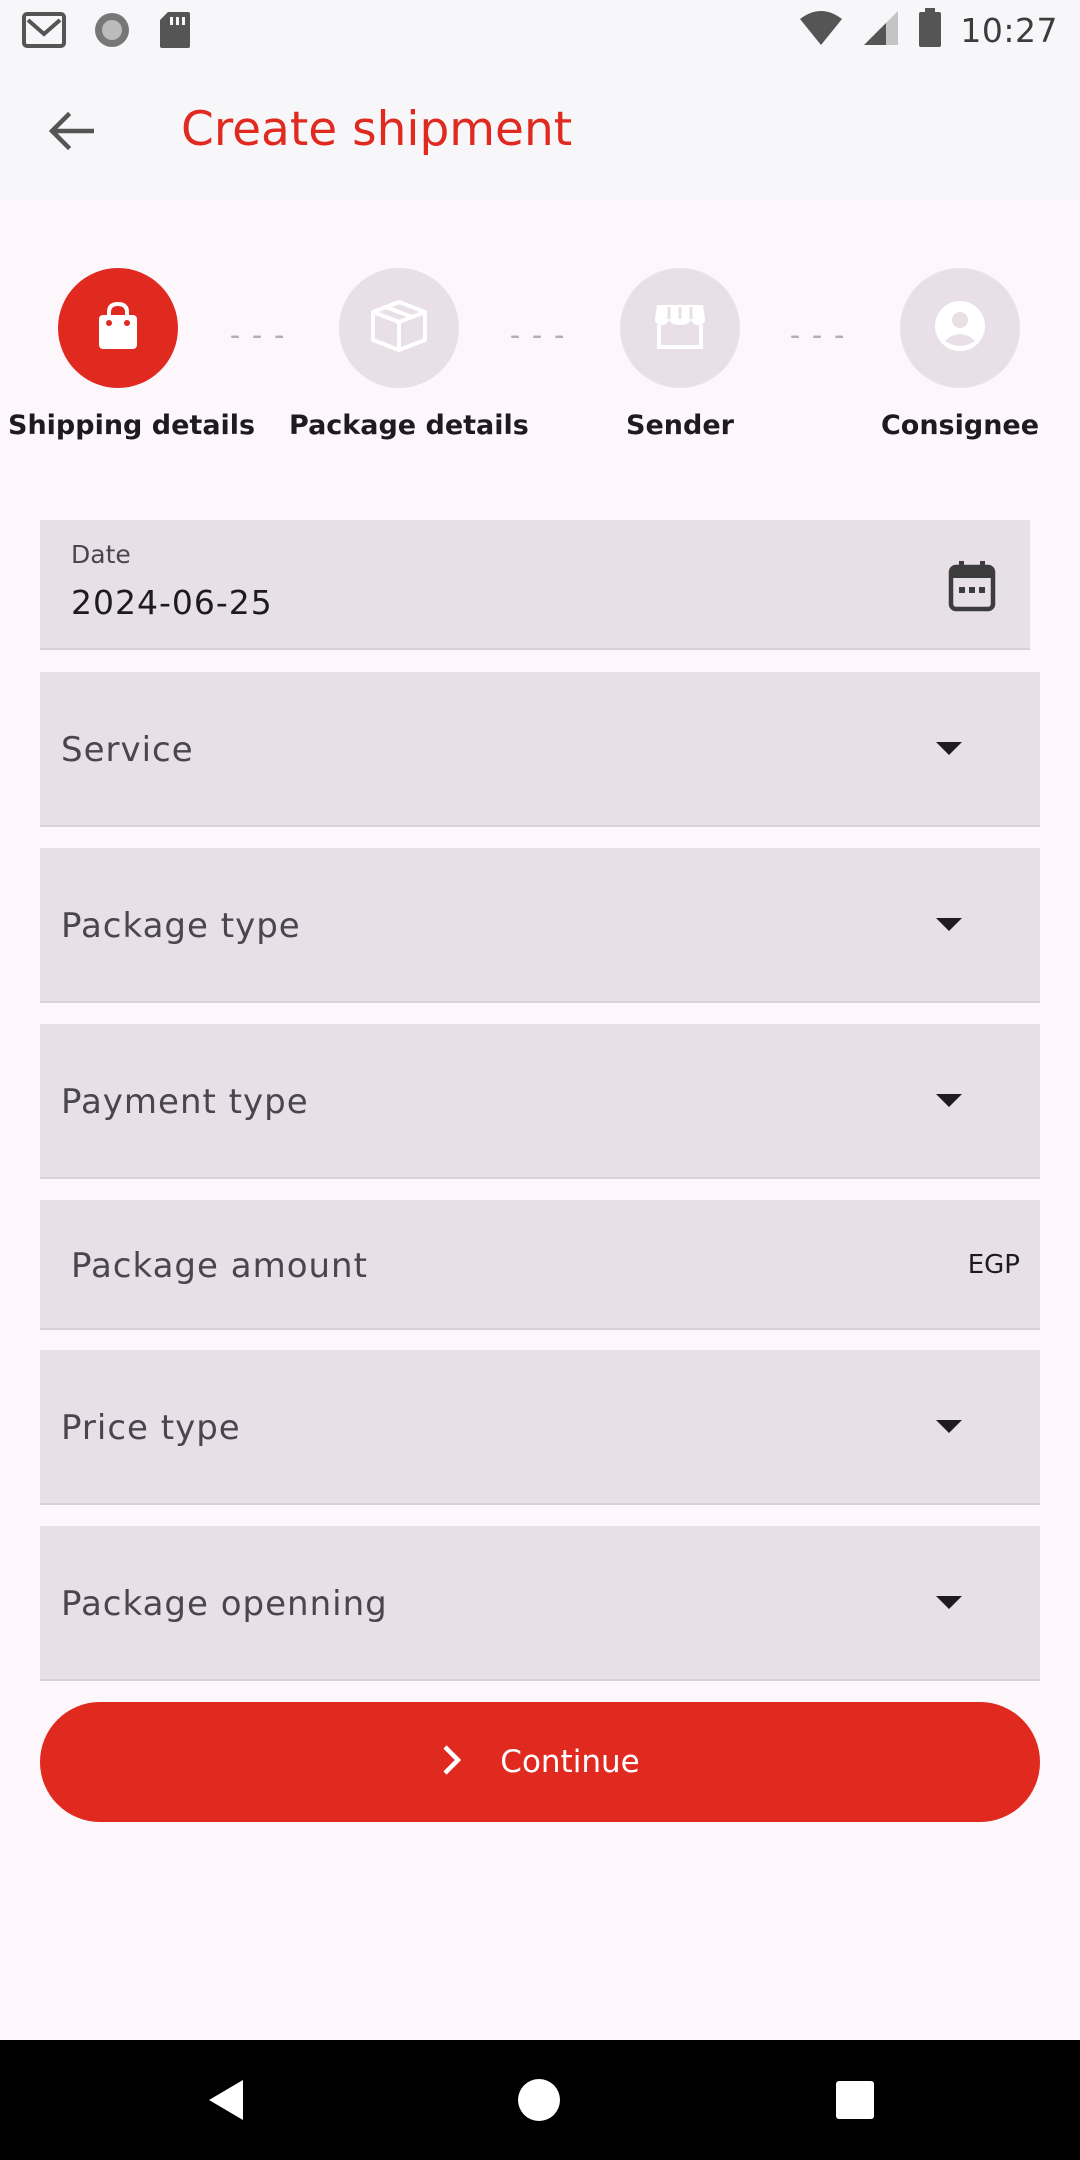 This screenshot has width=1080, height=2160. I want to click on toolbar: Create shipment, so click(540, 131).